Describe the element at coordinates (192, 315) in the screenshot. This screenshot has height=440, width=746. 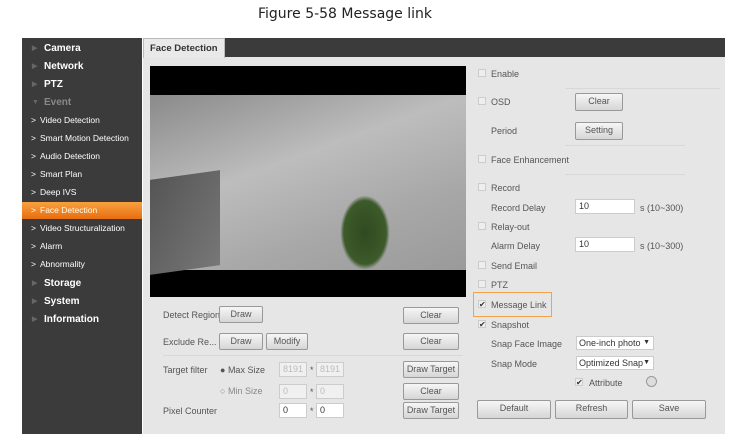
I see `detect-region-label: Detect Region` at that location.